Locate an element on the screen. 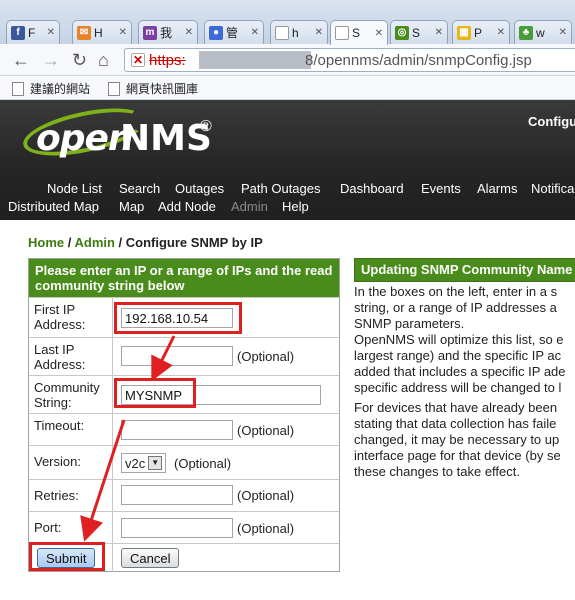  arrow-first-to-community is located at coordinates (163, 358).